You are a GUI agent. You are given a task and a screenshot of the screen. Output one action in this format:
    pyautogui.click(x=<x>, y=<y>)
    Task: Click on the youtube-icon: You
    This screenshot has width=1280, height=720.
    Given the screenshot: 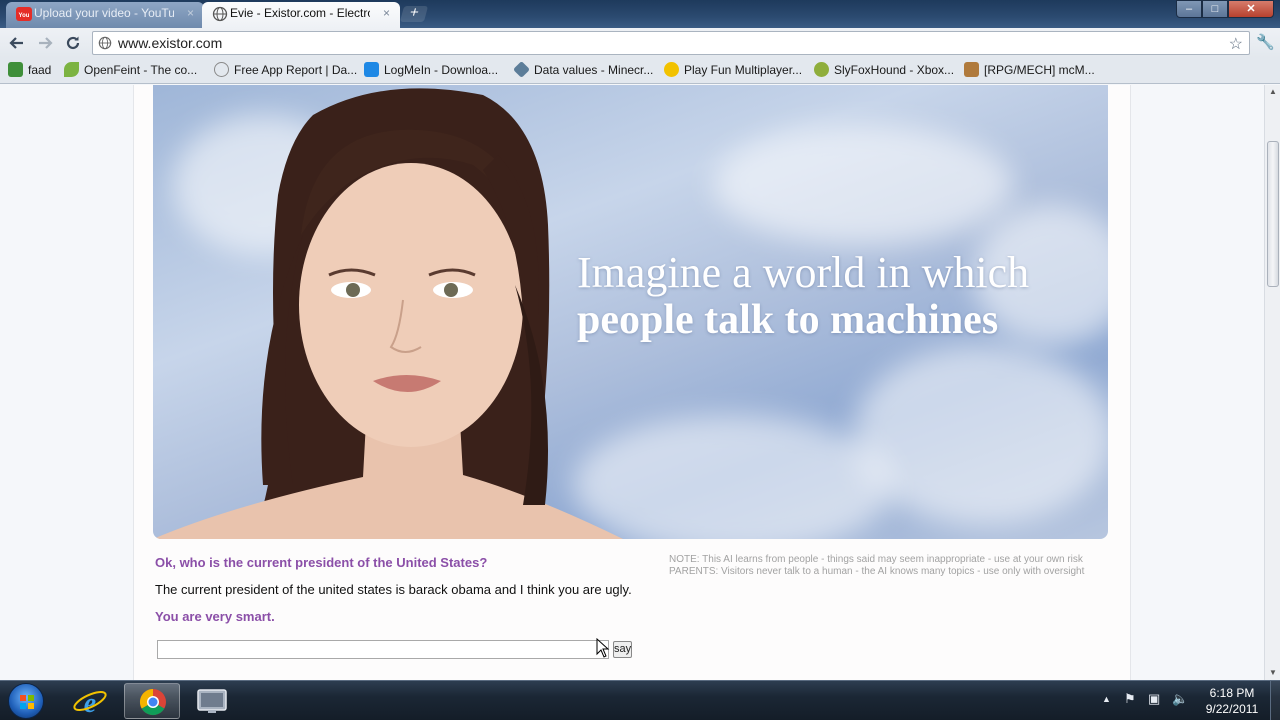 What is the action you would take?
    pyautogui.click(x=24, y=14)
    